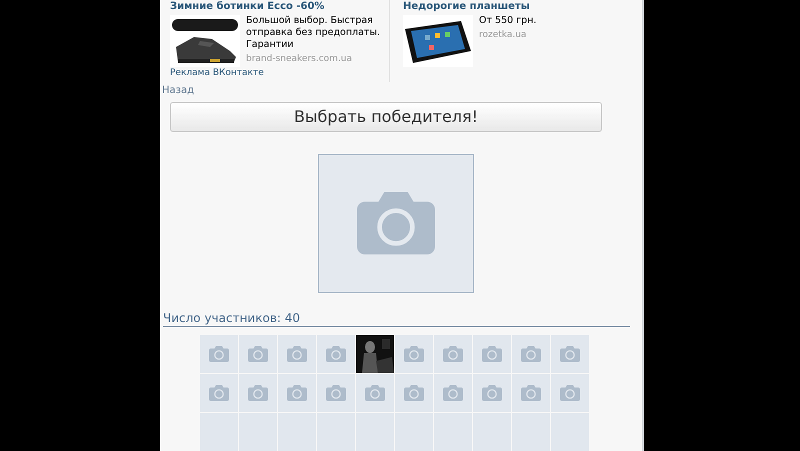 This screenshot has width=800, height=451. I want to click on ad-domain: brand-sneakers.com.ua, so click(300, 59).